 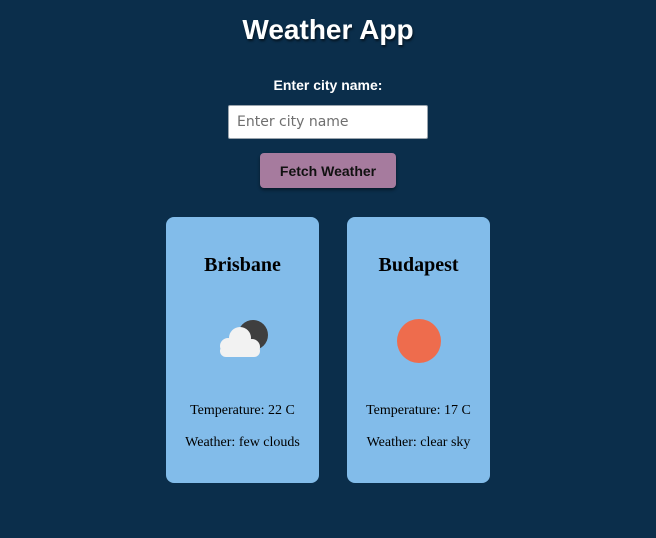 What do you see at coordinates (328, 29) in the screenshot?
I see `page-title: Weather App` at bounding box center [328, 29].